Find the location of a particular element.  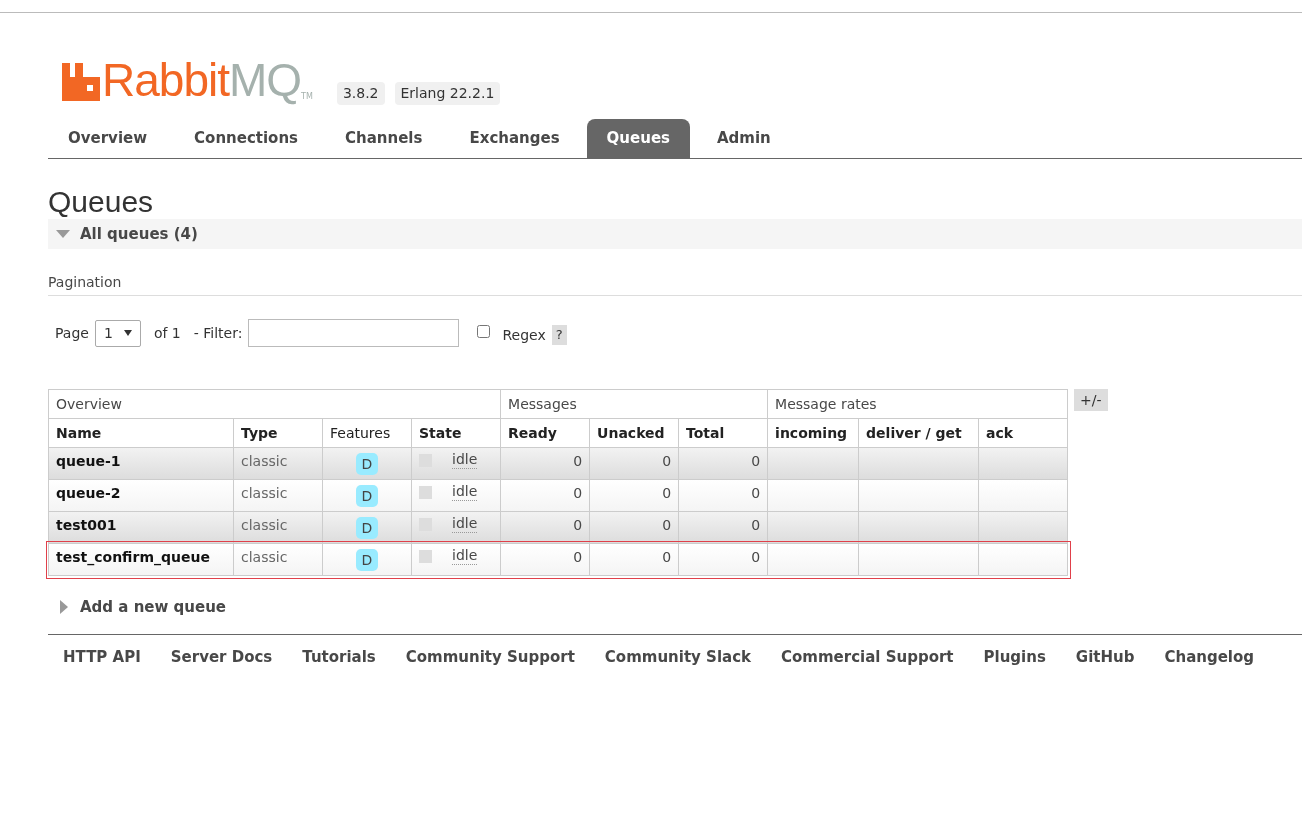

column-header: Ready is located at coordinates (545, 433).